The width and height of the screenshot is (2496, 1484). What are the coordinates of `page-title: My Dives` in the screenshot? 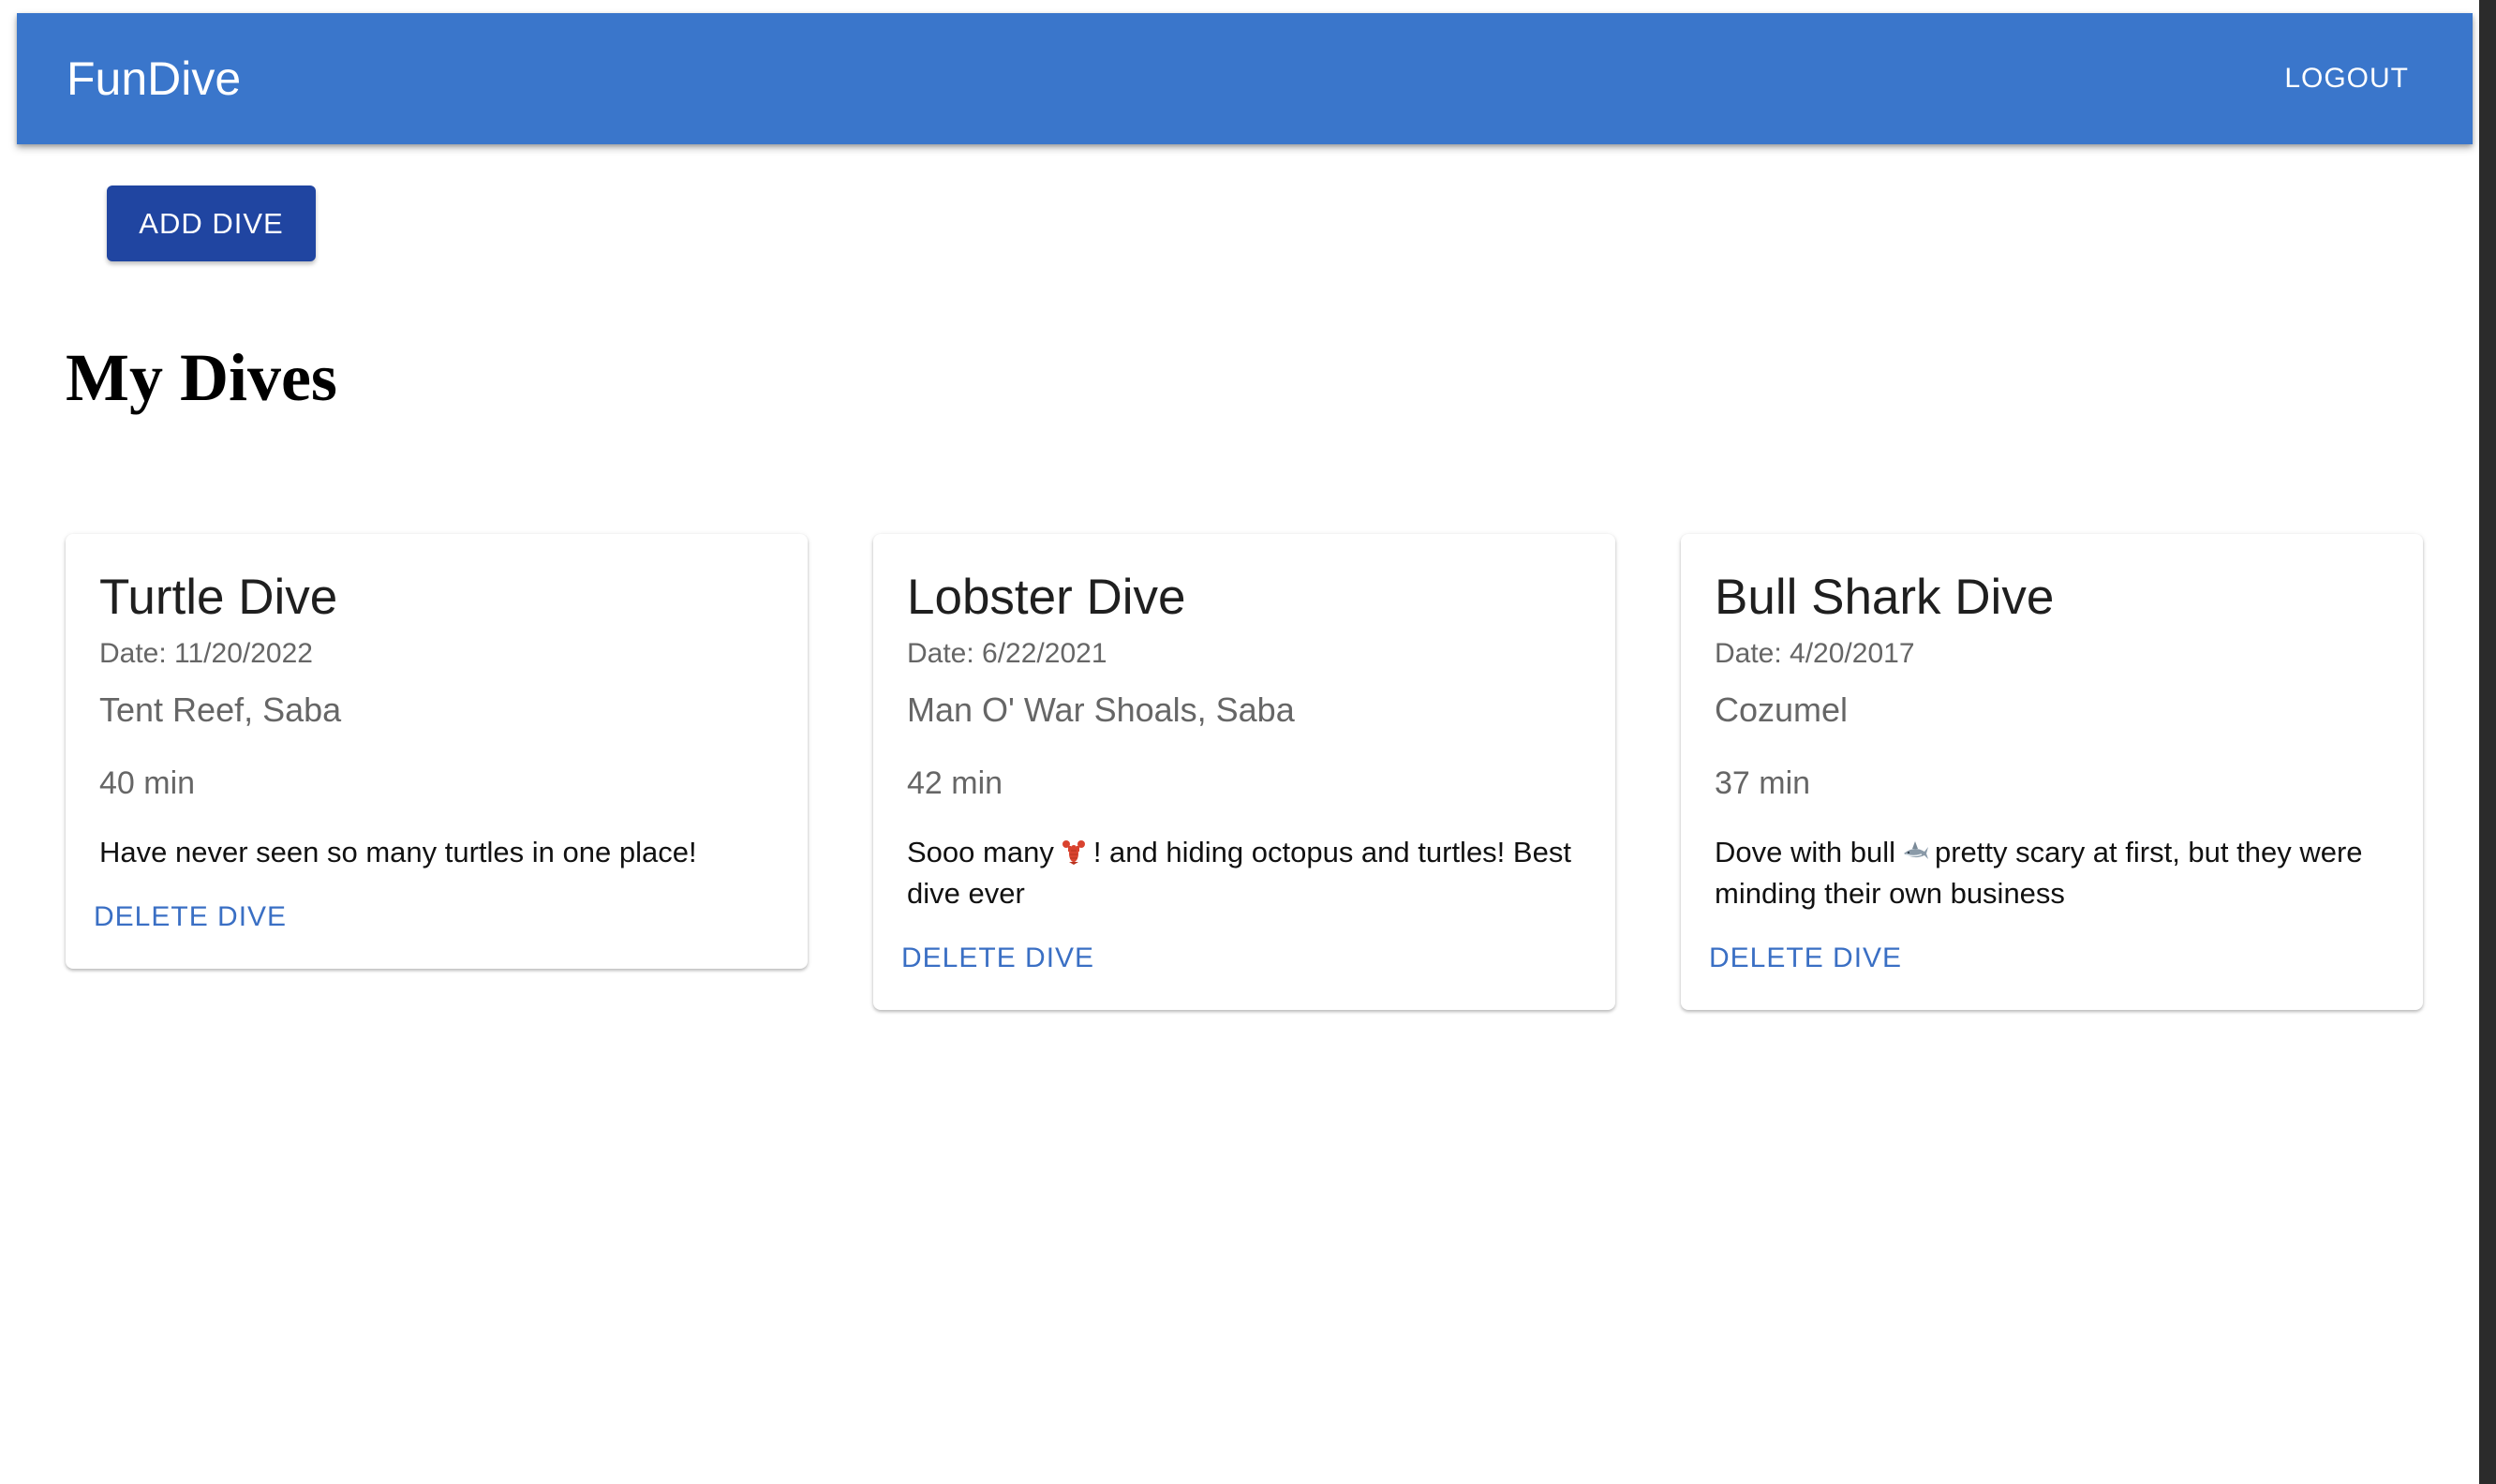 It's located at (201, 377).